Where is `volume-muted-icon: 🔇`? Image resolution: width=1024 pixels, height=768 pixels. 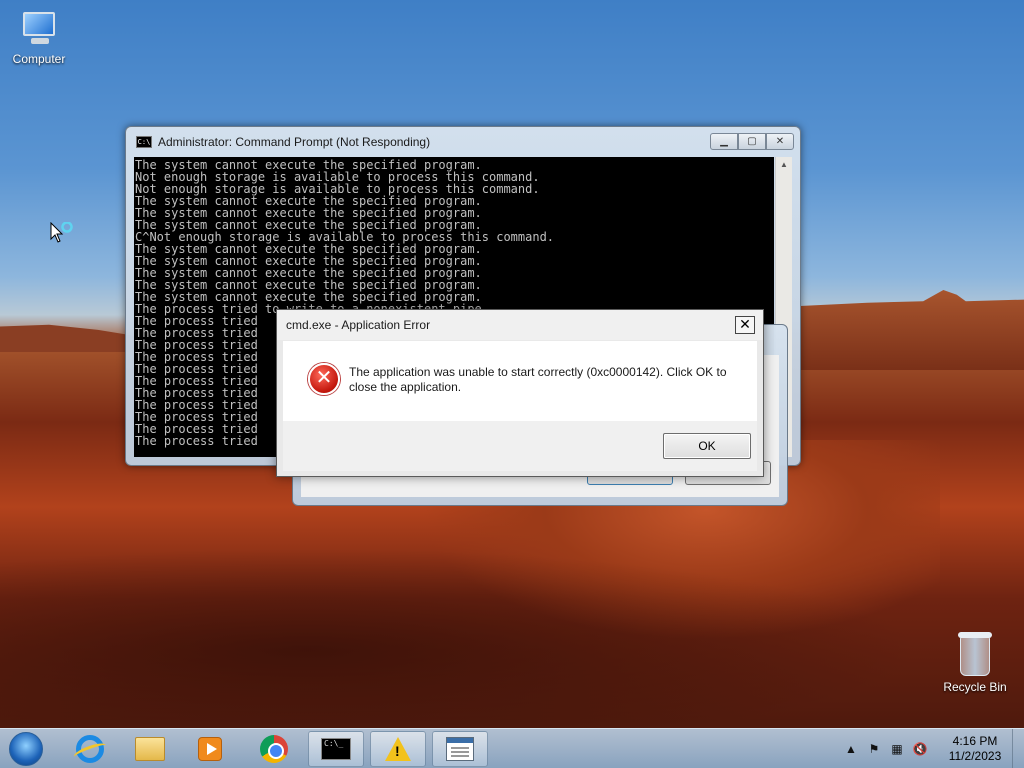 volume-muted-icon: 🔇 is located at coordinates (920, 749).